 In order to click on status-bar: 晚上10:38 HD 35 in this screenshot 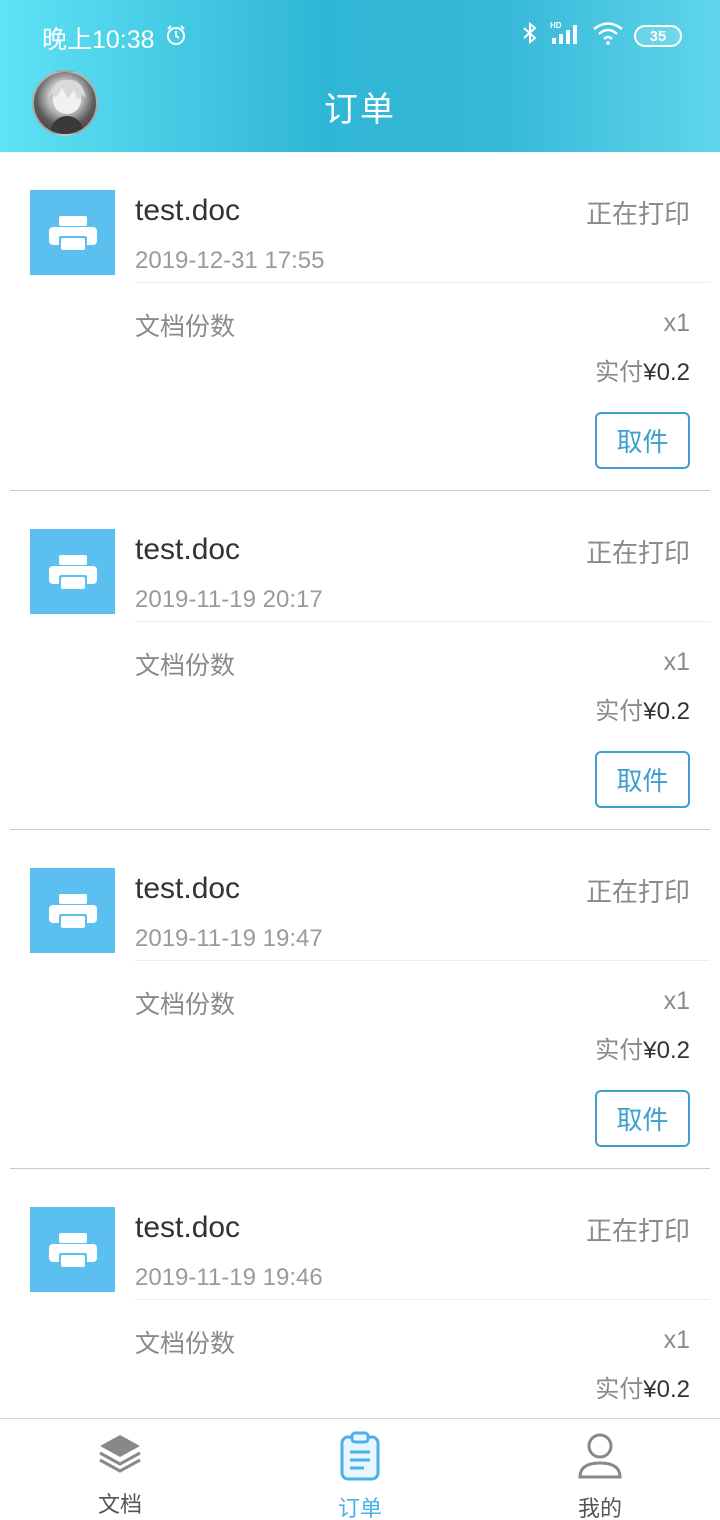, I will do `click(360, 35)`.